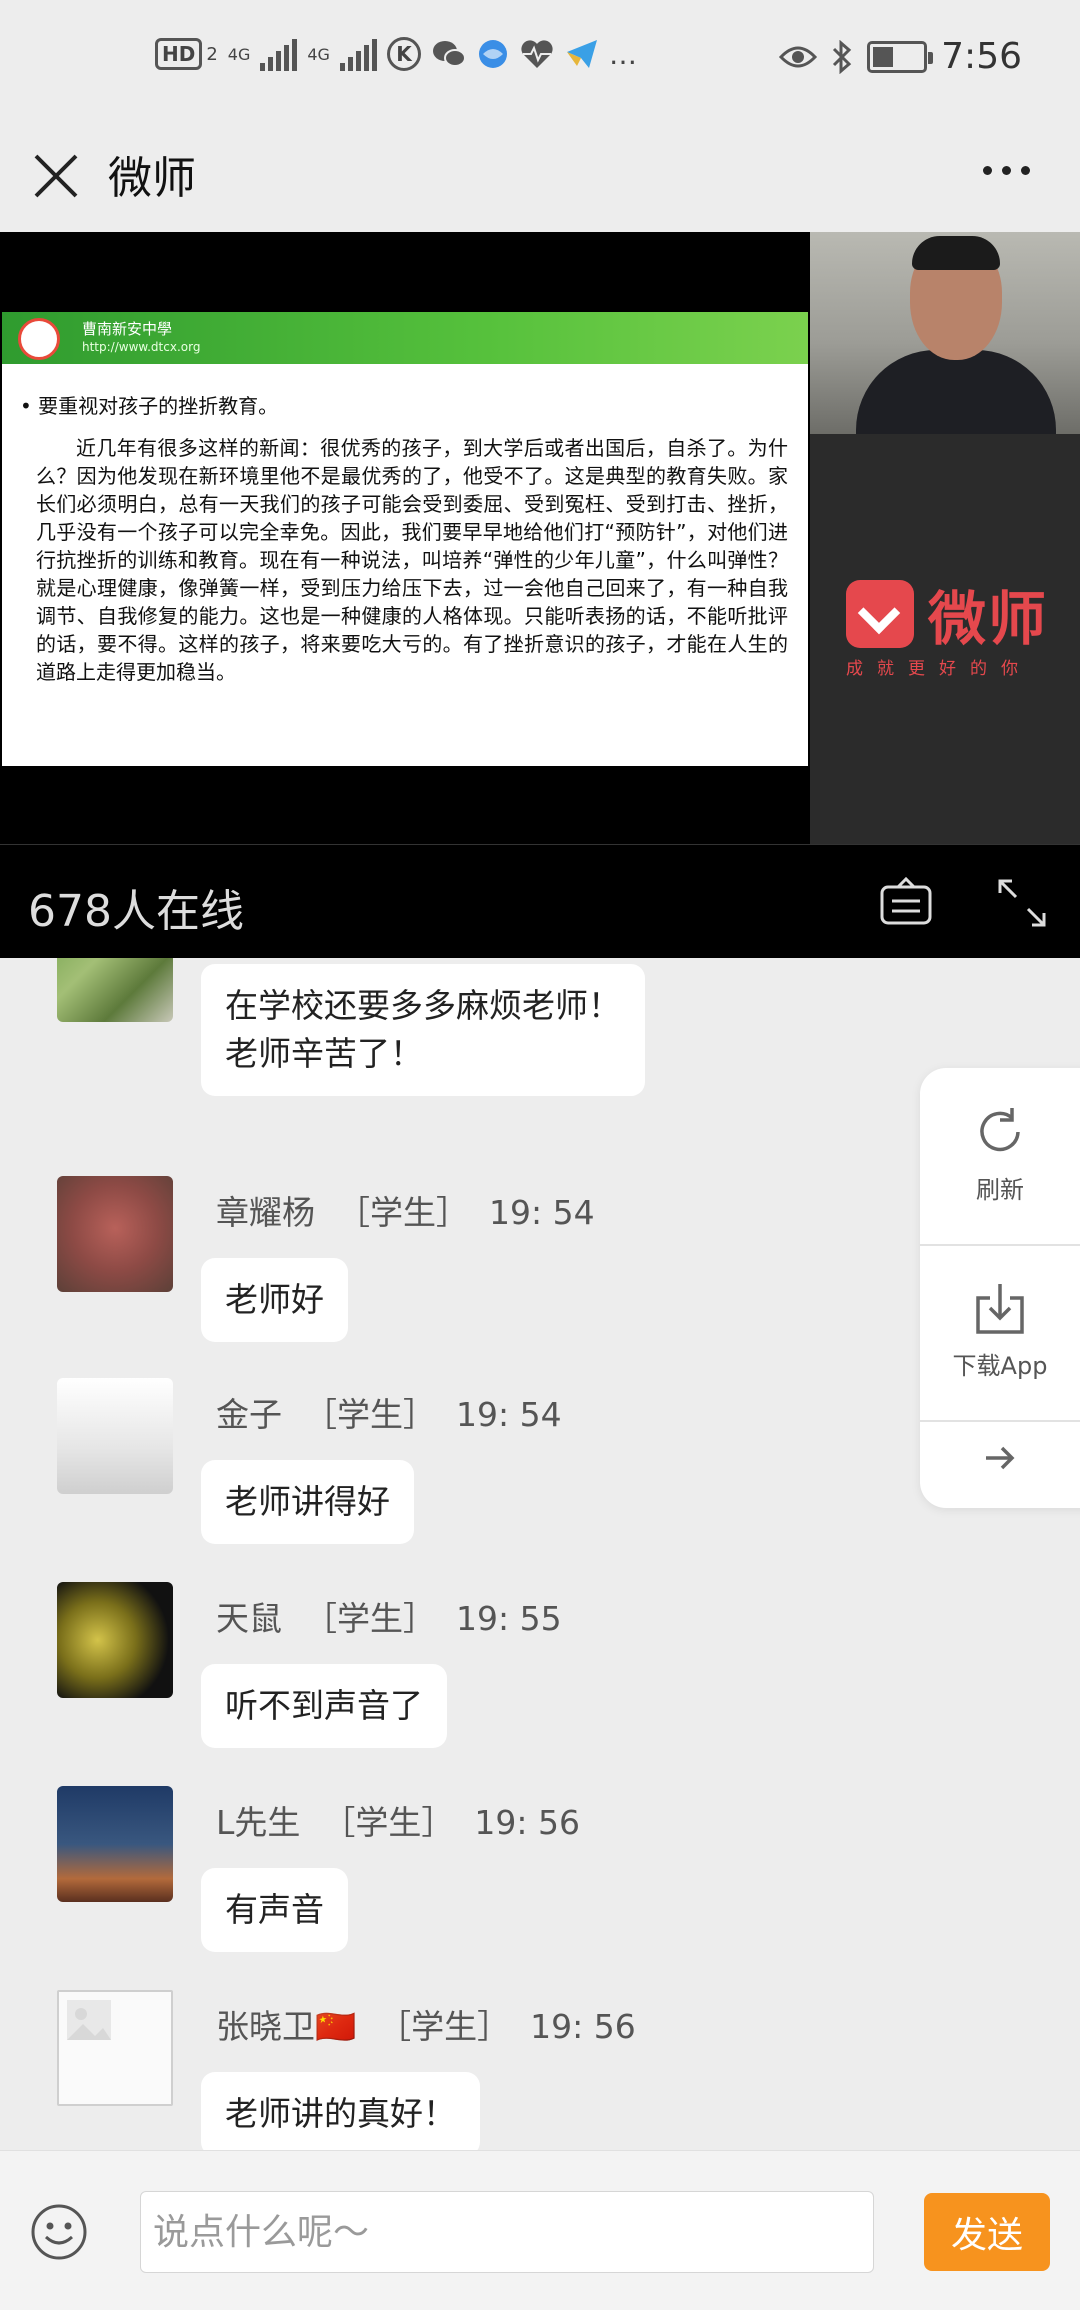  Describe the element at coordinates (265, 1212) in the screenshot. I see `sender-name: 章耀杨` at that location.